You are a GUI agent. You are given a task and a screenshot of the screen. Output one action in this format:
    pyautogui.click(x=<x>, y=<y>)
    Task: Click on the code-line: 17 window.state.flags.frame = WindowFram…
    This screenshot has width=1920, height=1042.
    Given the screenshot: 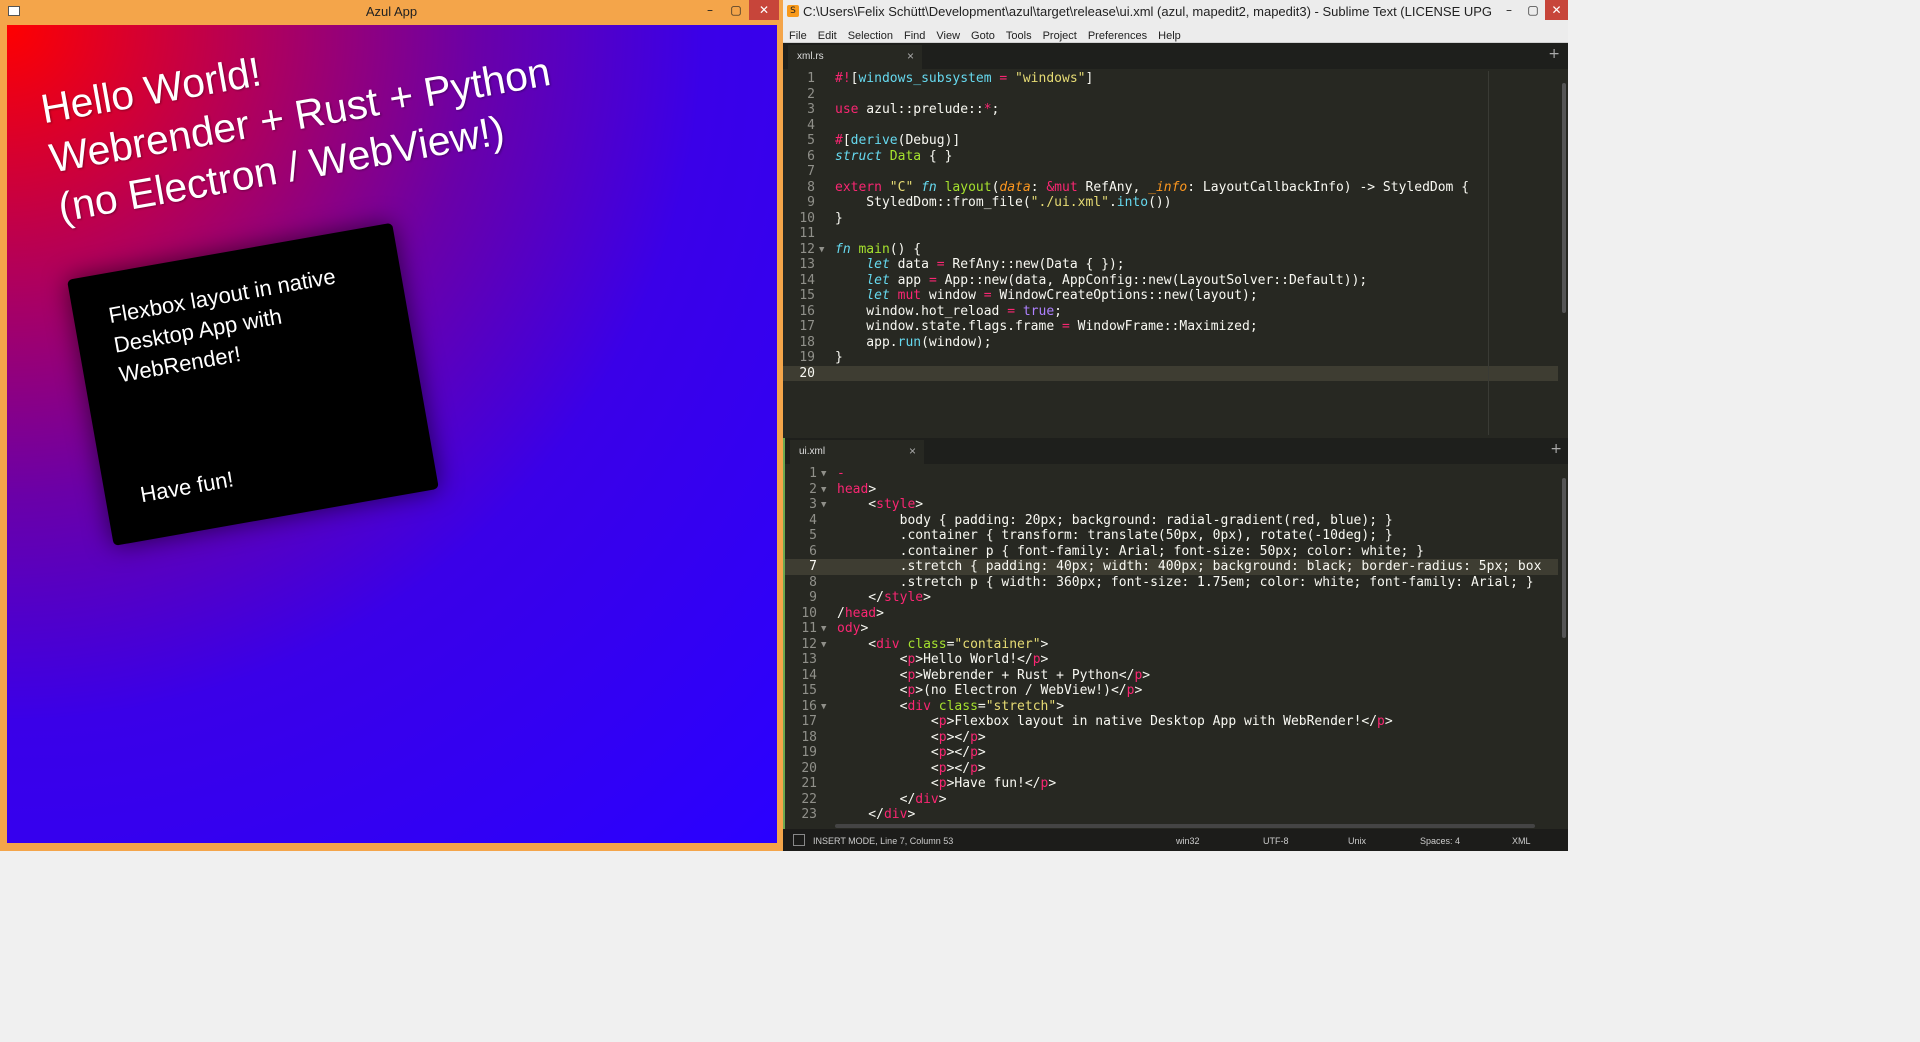 What is the action you would take?
    pyautogui.click(x=1170, y=327)
    